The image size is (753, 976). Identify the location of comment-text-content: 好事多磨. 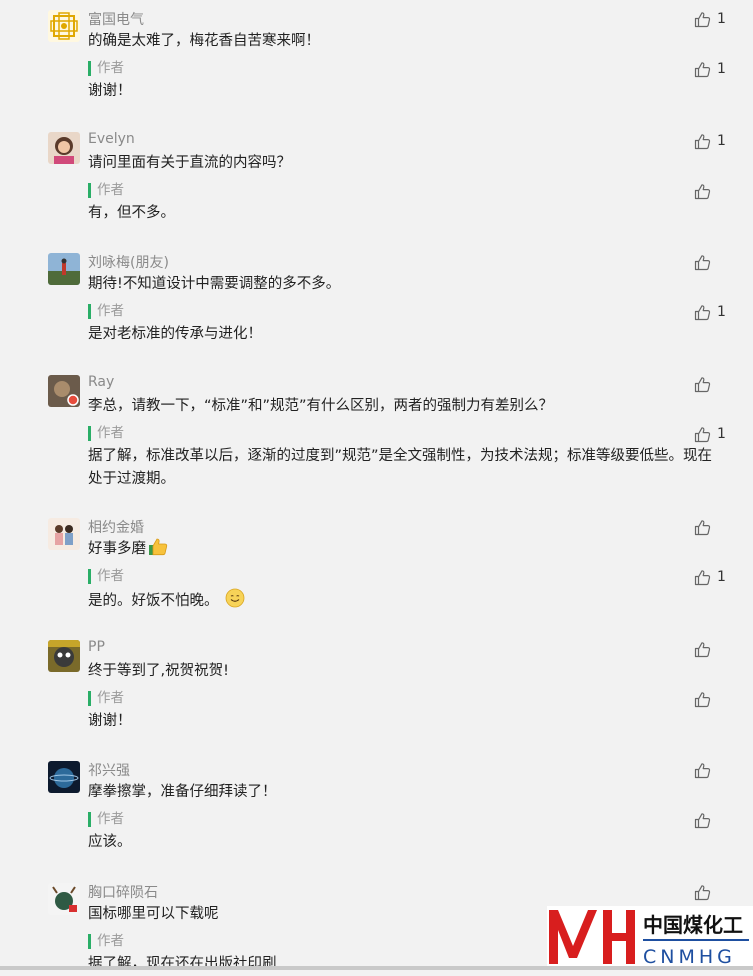
(117, 549).